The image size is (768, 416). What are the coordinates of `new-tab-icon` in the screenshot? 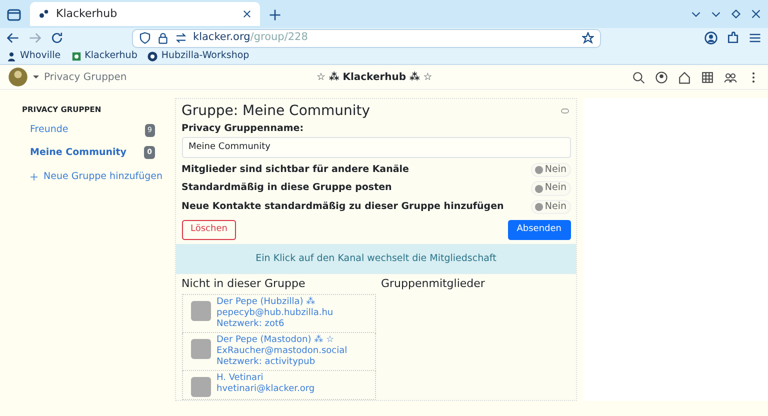 It's located at (275, 15).